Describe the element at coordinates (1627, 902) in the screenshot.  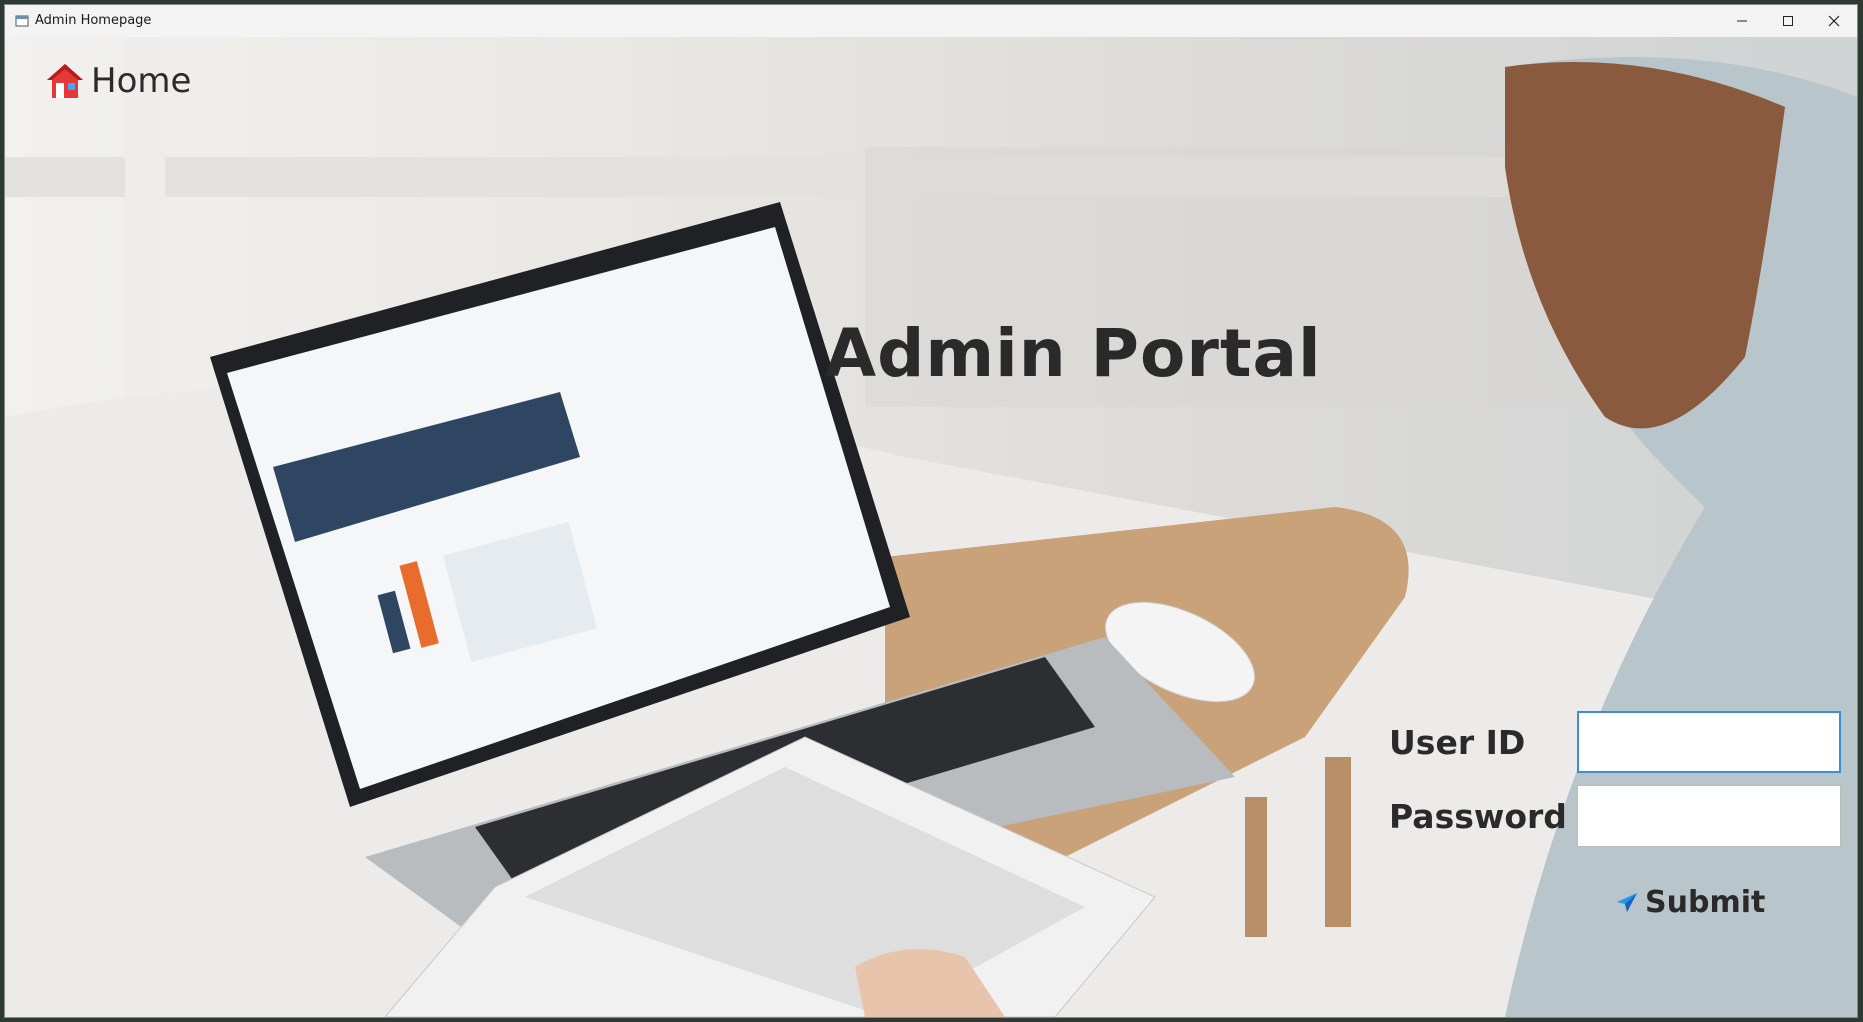
I see `send-icon` at that location.